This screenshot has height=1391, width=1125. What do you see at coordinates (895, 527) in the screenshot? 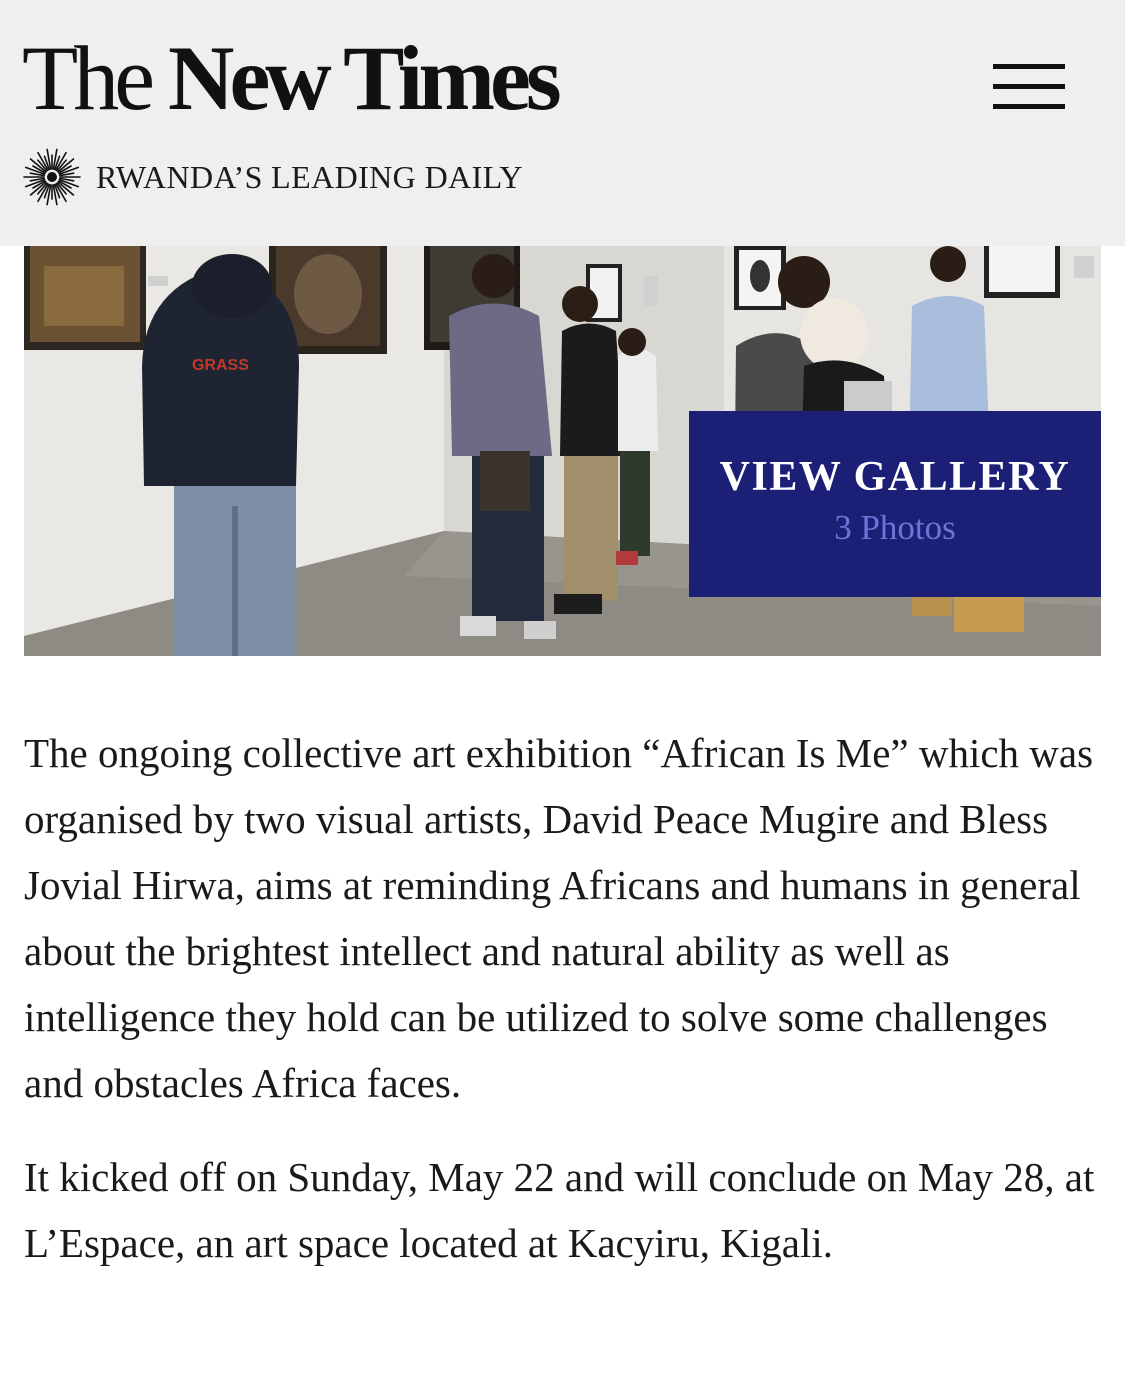
I see `photo-count: 3 Photos` at bounding box center [895, 527].